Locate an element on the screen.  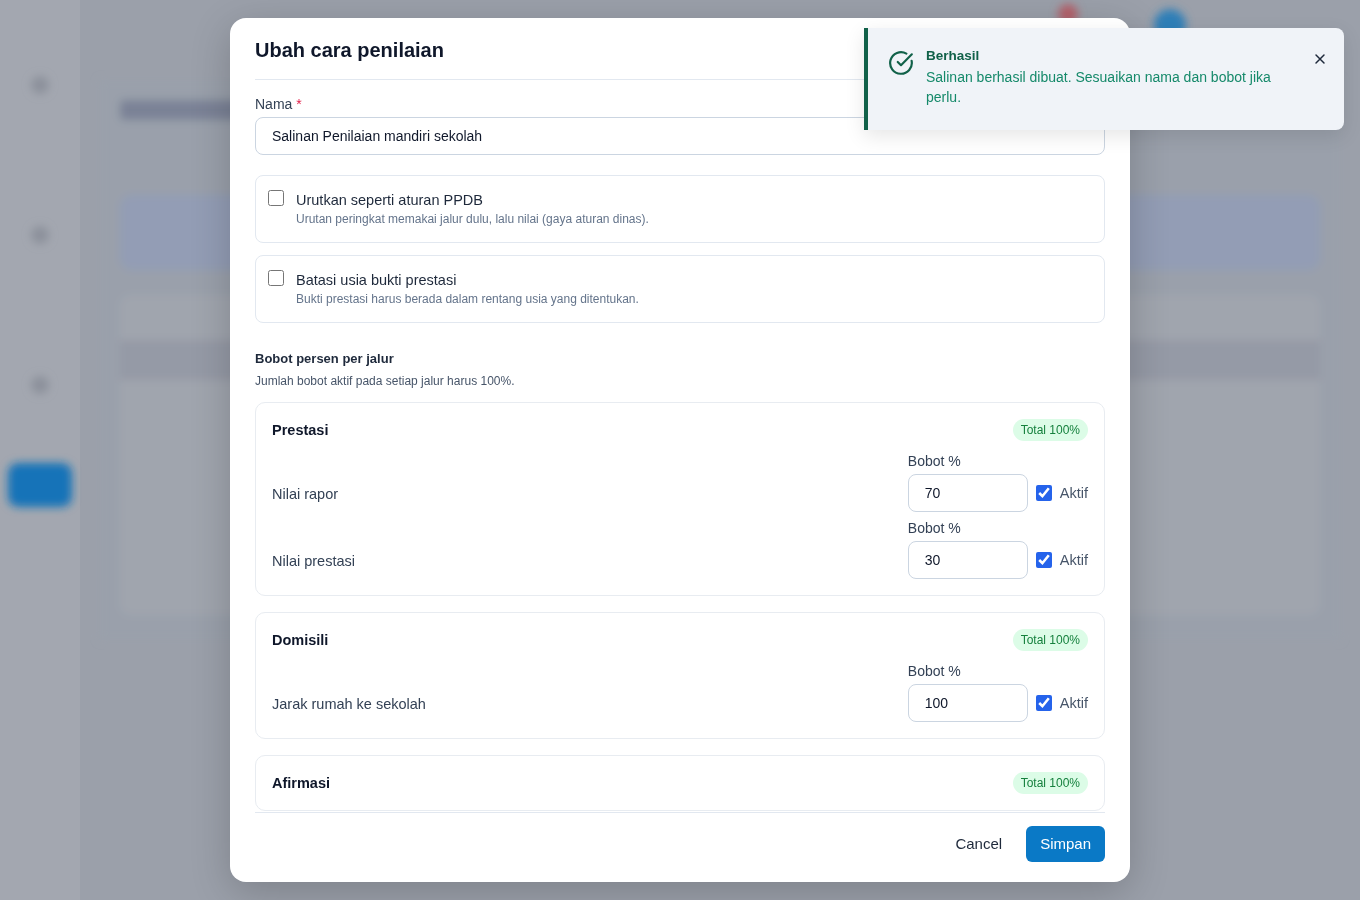
close-icon is located at coordinates (1320, 59).